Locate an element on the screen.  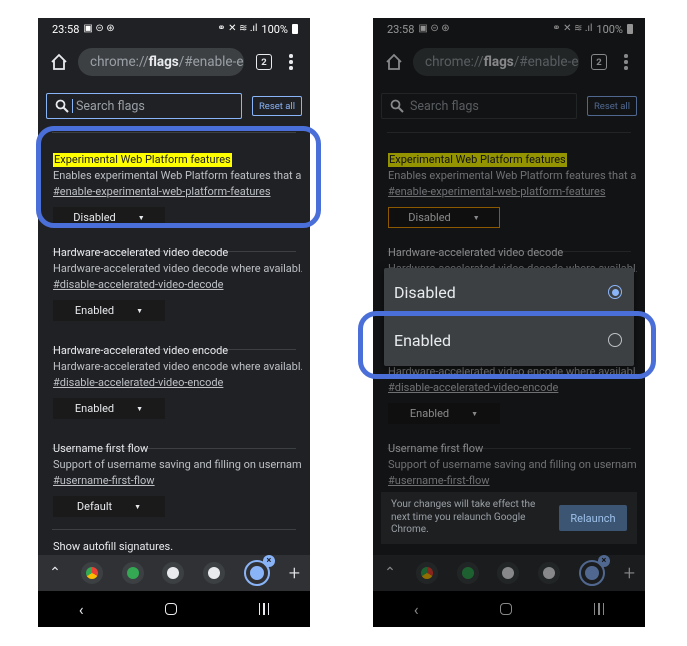
home-nav-icon is located at coordinates (171, 609).